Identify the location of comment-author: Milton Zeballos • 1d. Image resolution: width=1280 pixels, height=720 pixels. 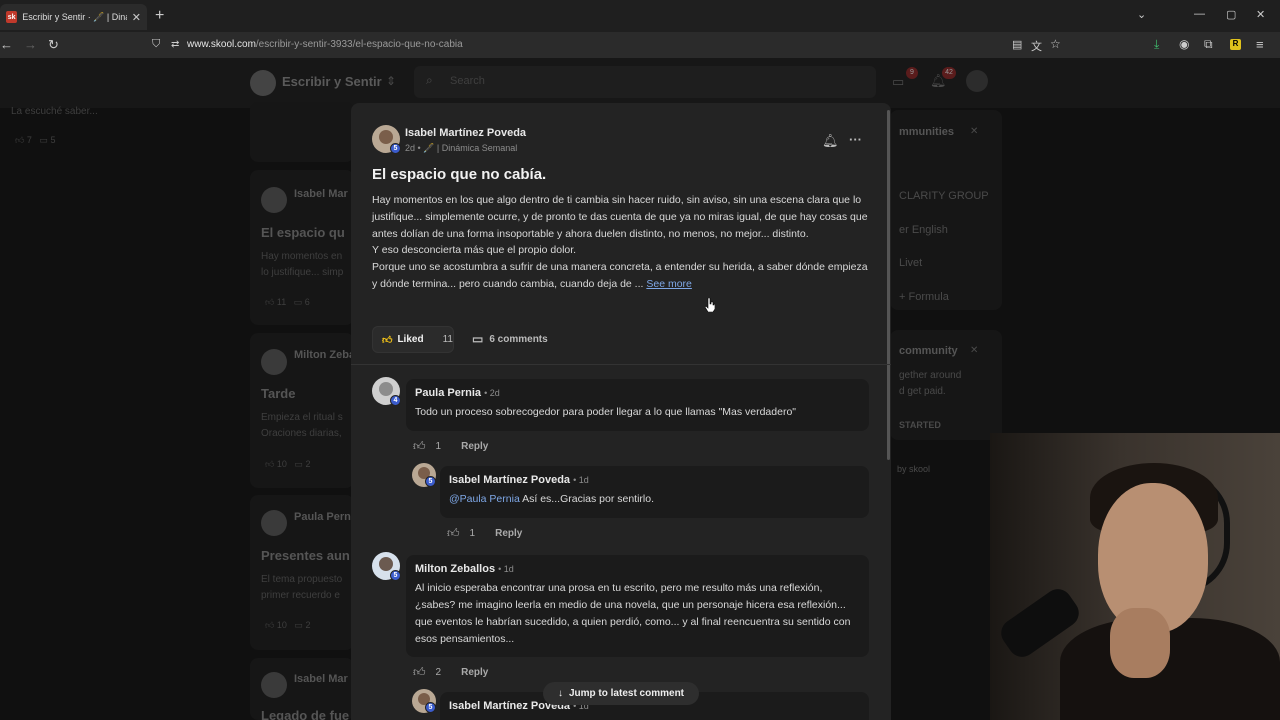
(464, 569).